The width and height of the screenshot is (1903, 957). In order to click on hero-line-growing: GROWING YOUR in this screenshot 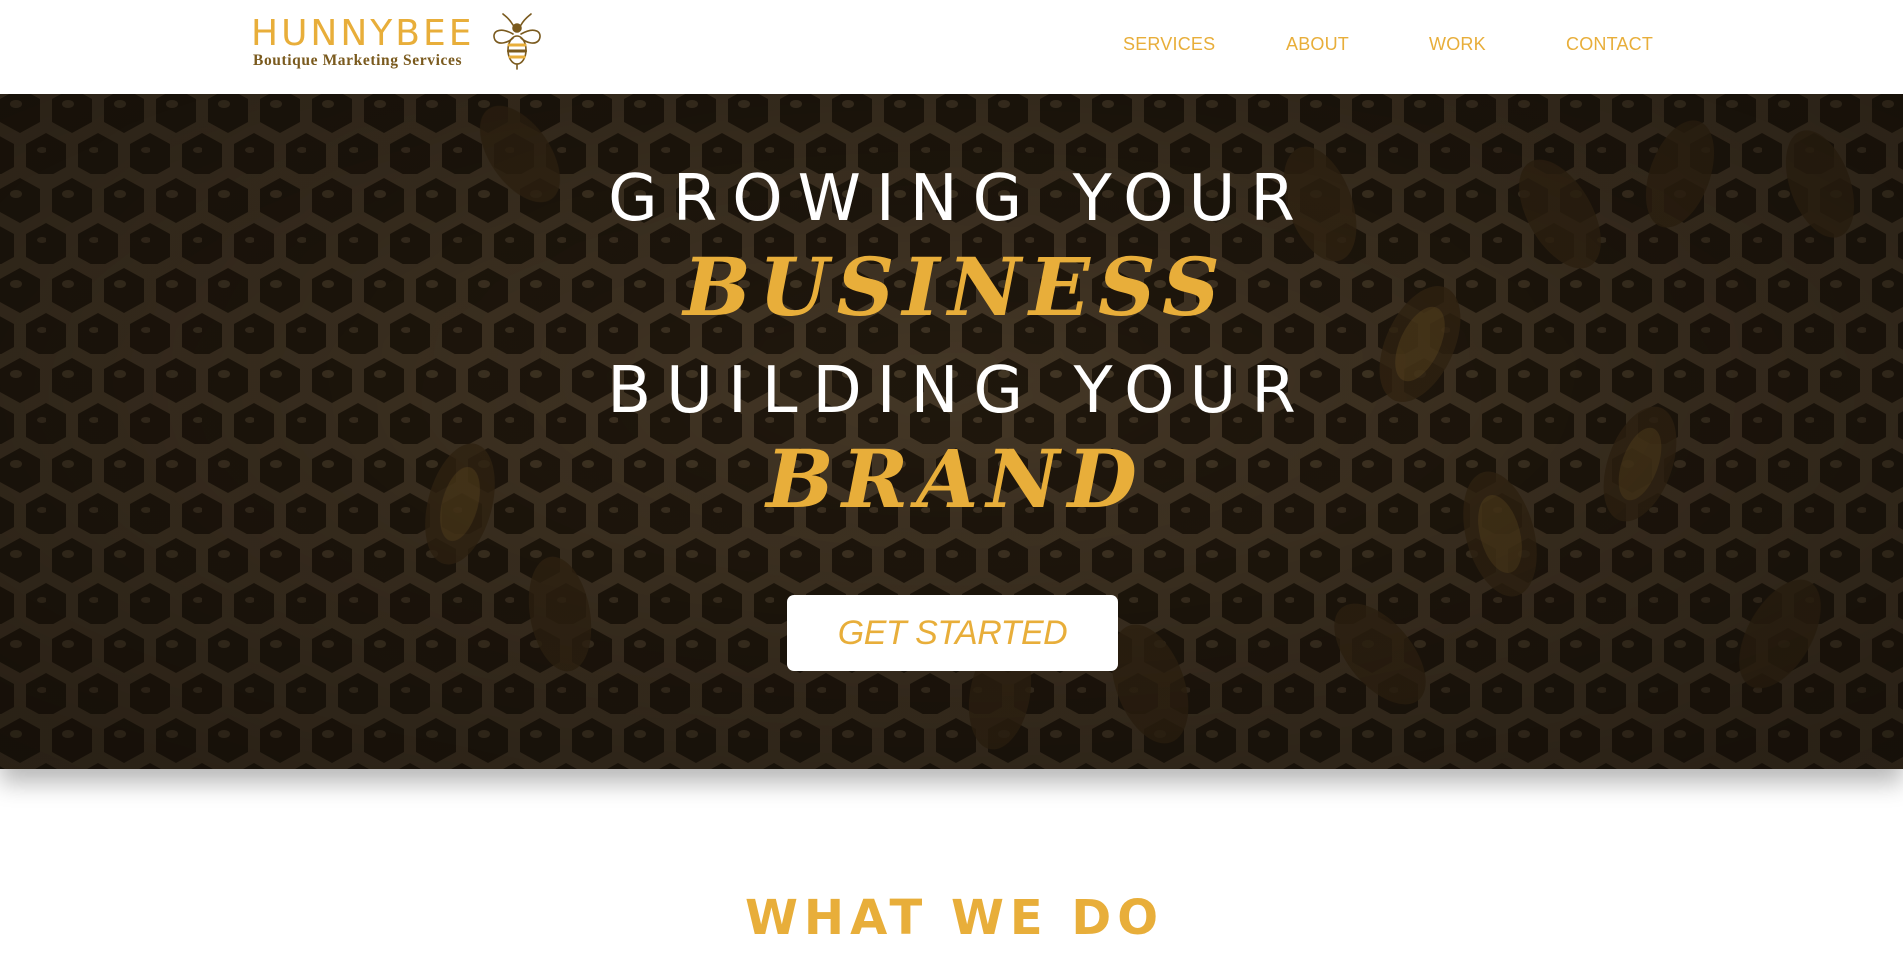, I will do `click(959, 199)`.